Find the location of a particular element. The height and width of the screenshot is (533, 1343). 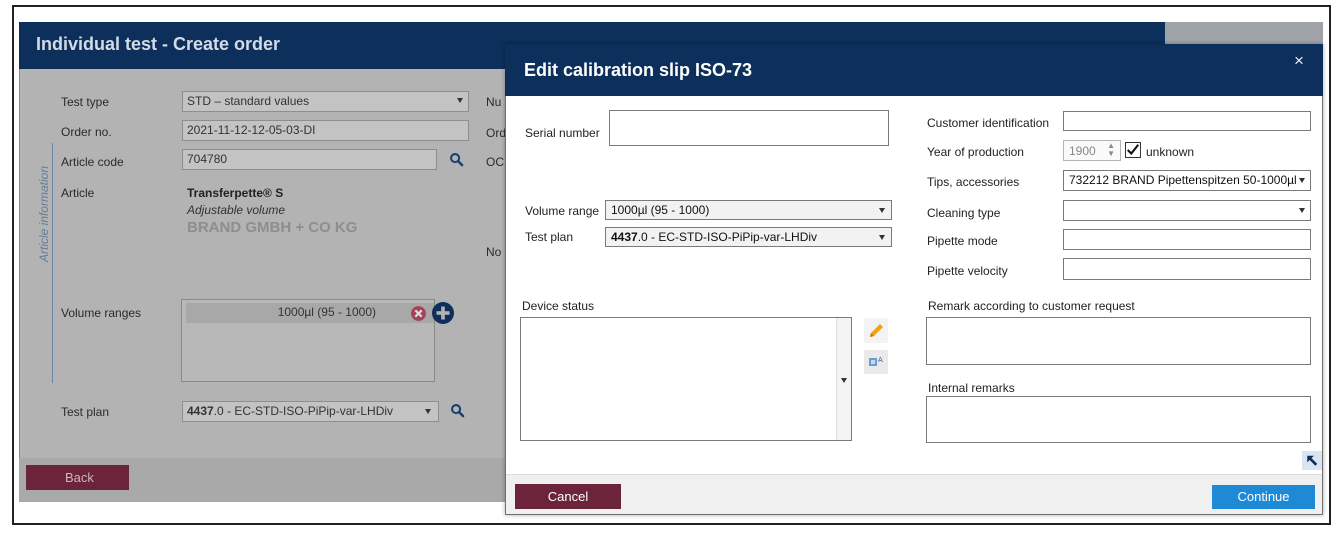

serial-number-label: Serial number is located at coordinates (562, 133).